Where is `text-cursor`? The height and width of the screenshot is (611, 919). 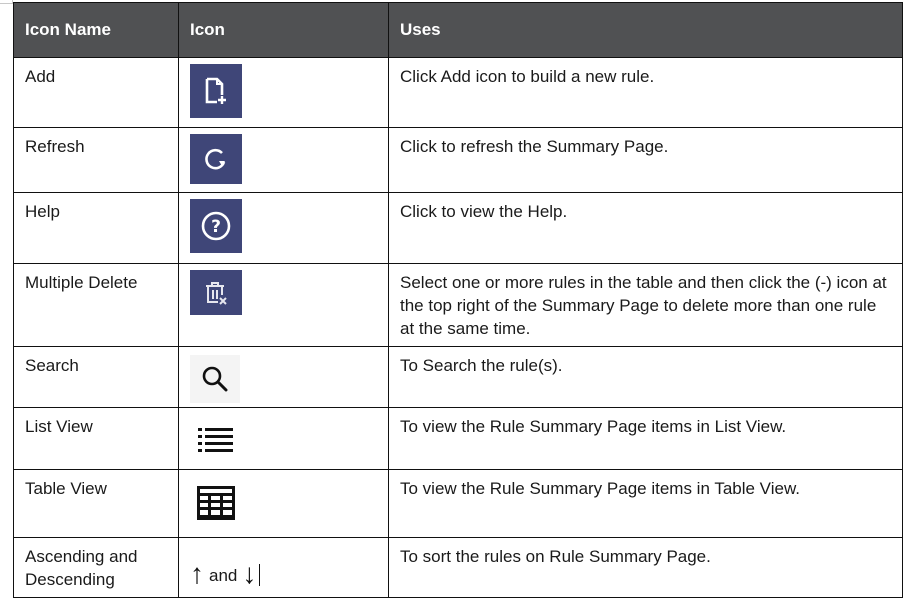
text-cursor is located at coordinates (260, 575).